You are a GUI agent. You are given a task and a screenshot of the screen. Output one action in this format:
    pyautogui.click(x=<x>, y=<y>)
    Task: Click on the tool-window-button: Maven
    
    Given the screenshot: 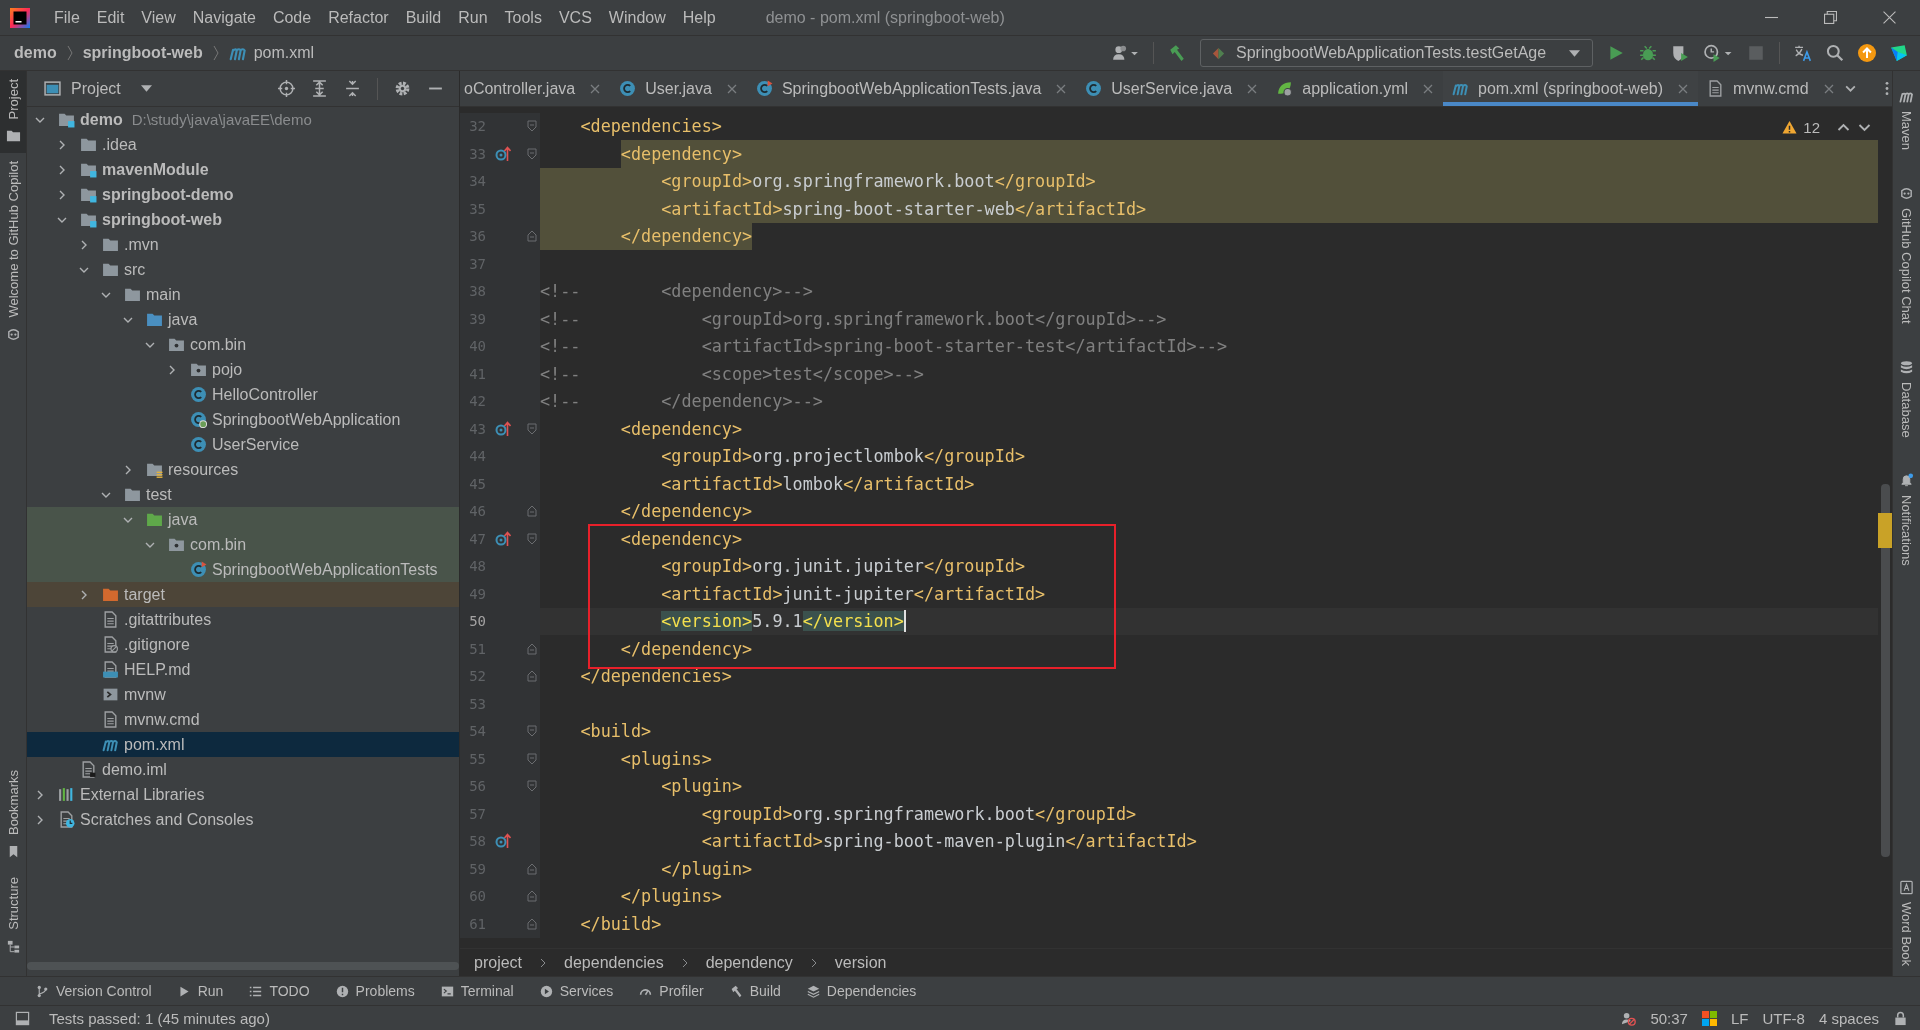 What is the action you would take?
    pyautogui.click(x=1906, y=120)
    